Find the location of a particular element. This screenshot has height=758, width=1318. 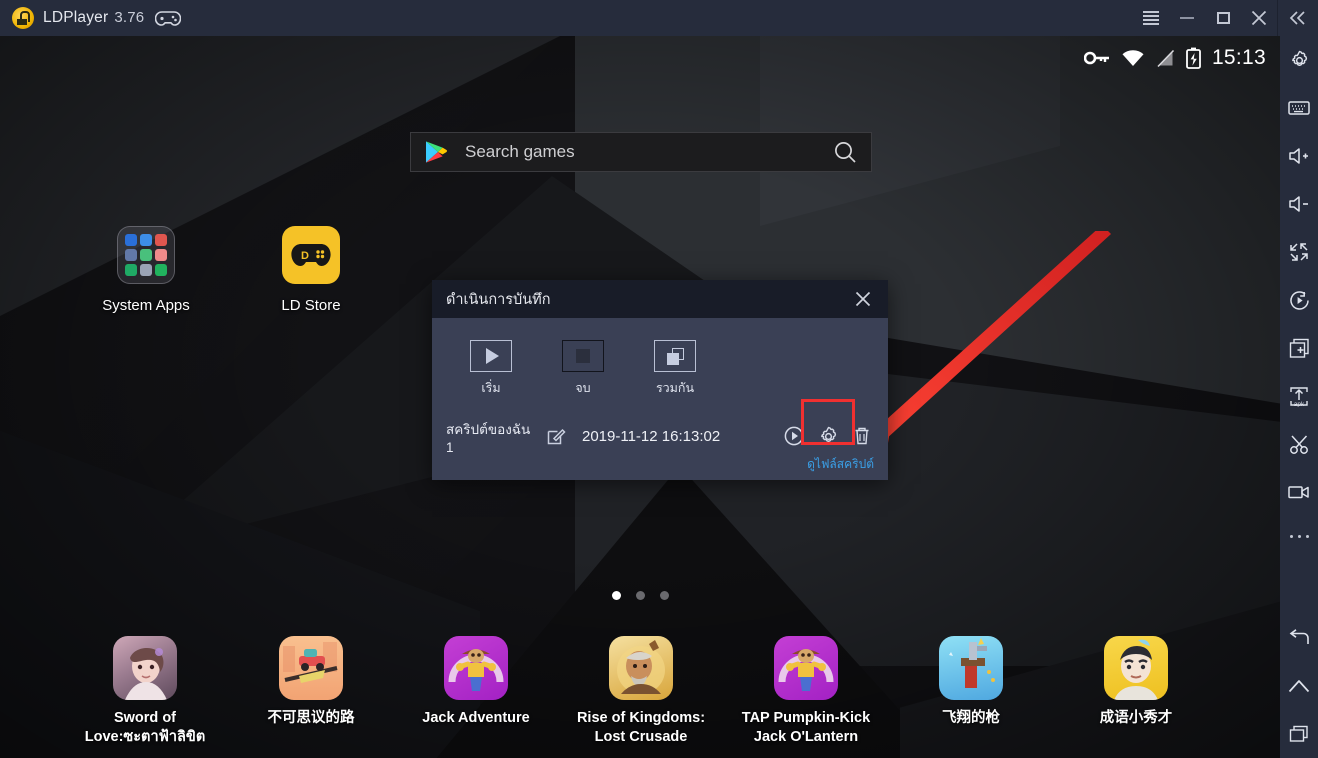

desktop-icon-label: System Apps is located at coordinates (146, 305).